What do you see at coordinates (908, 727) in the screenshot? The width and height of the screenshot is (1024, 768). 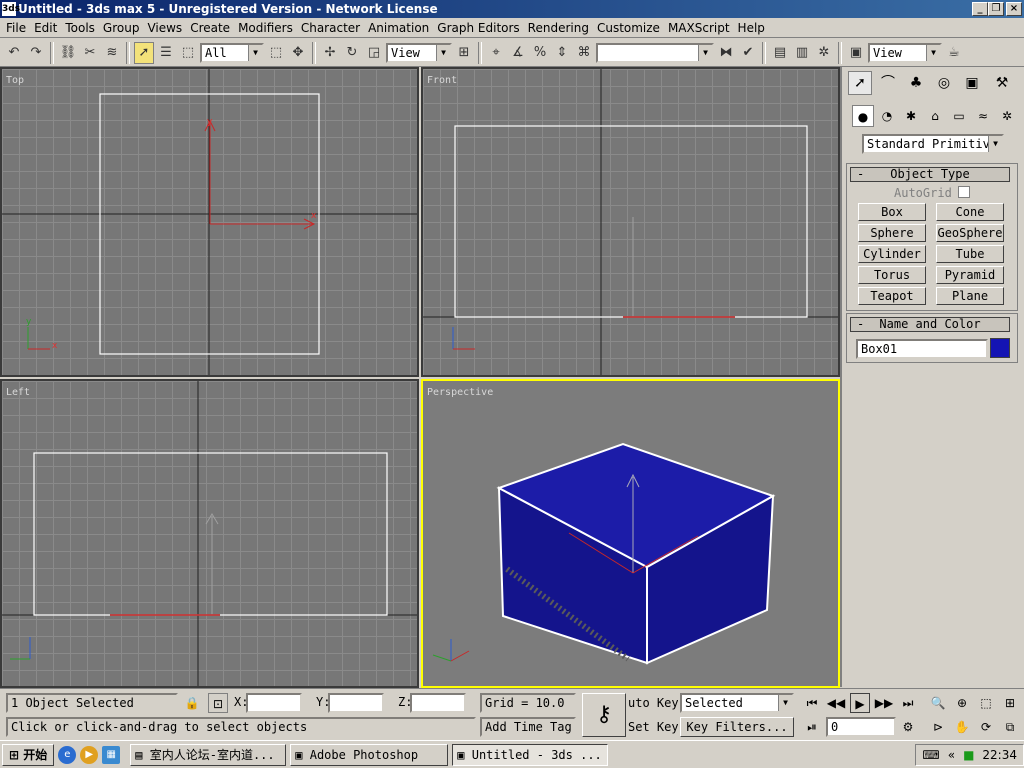 I see `time-config-icon: ⚙` at bounding box center [908, 727].